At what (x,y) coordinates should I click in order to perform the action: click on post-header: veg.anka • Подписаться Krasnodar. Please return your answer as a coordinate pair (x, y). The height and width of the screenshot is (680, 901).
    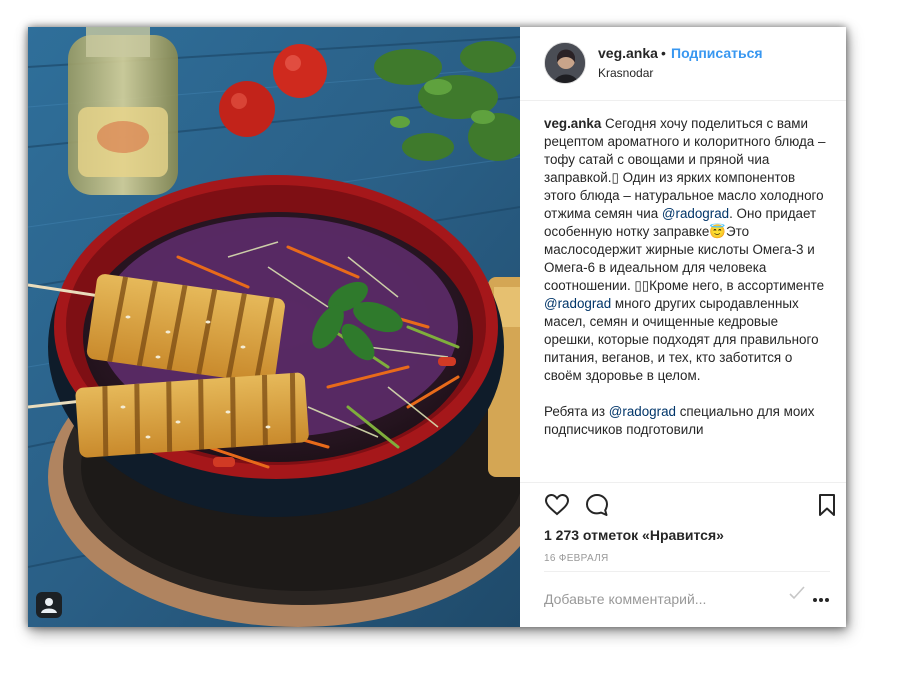
    Looking at the image, I should click on (683, 64).